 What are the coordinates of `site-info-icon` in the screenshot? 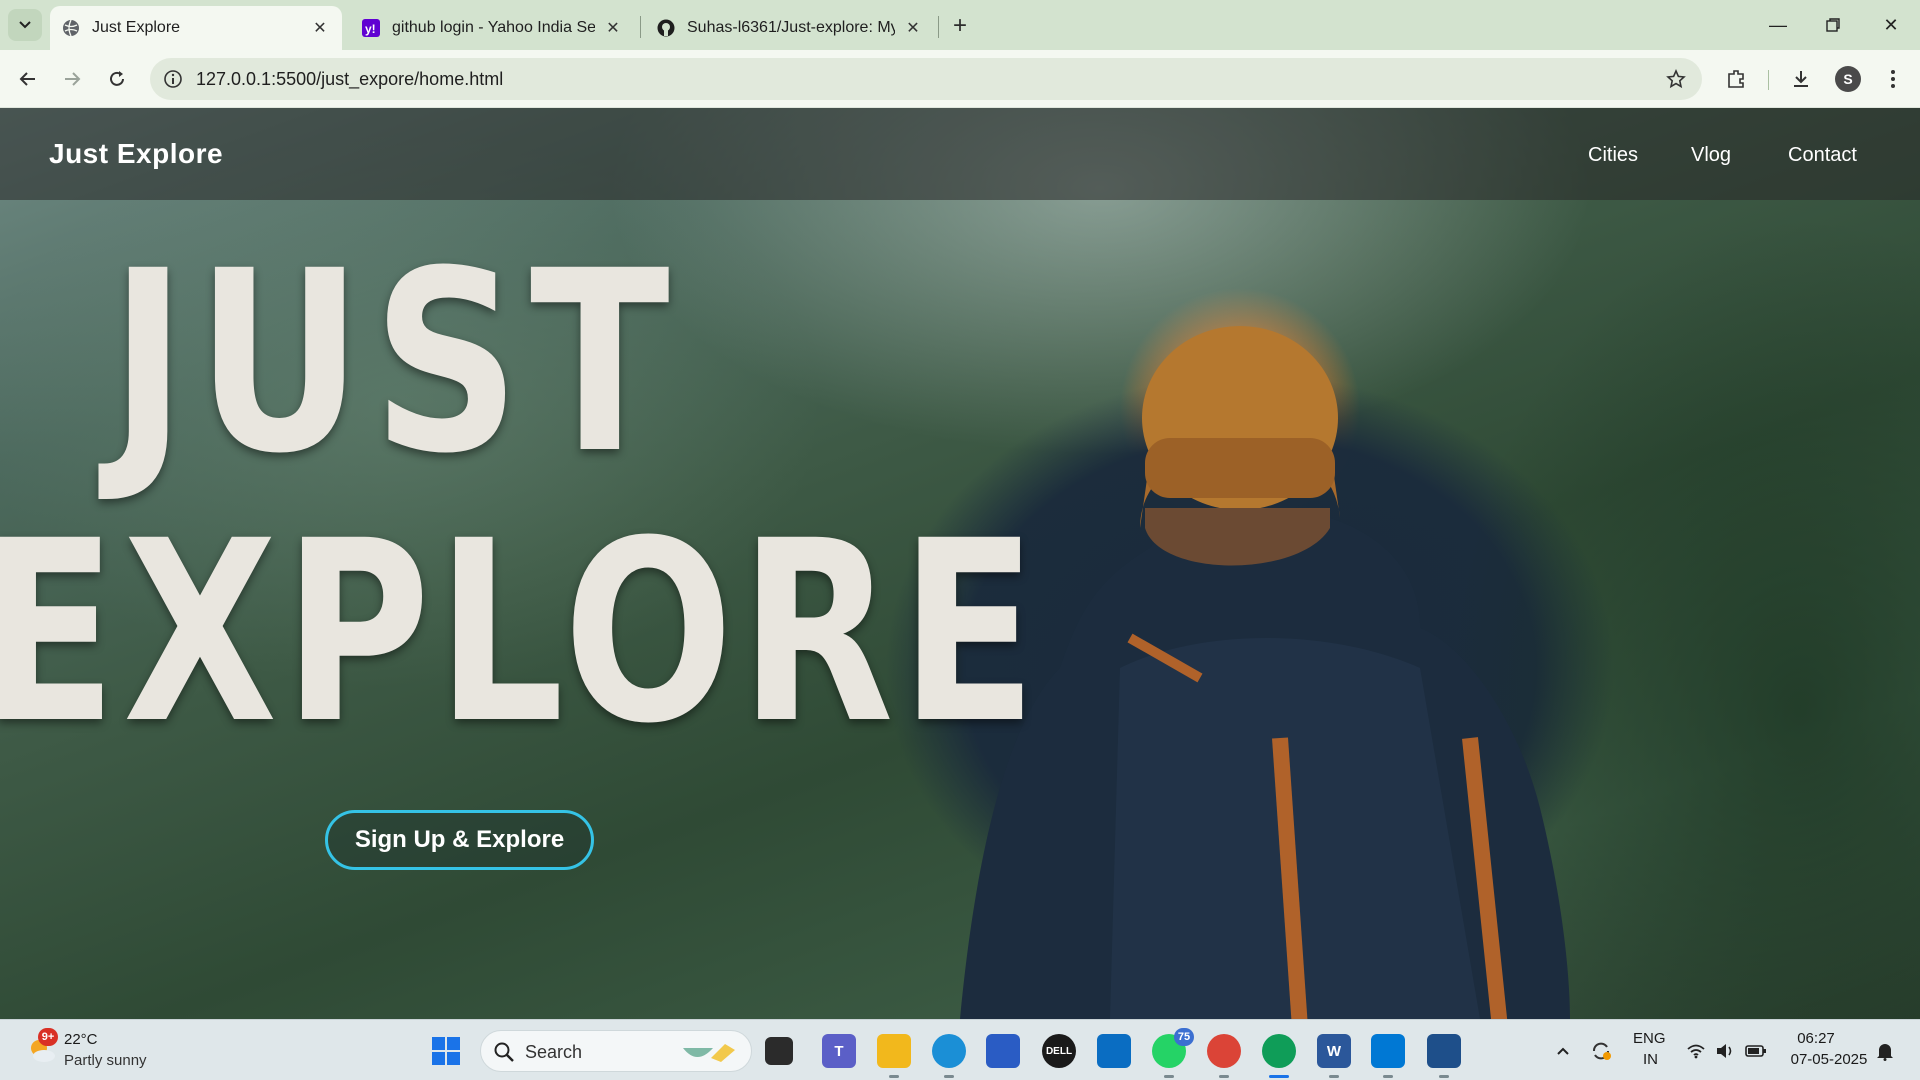 It's located at (173, 79).